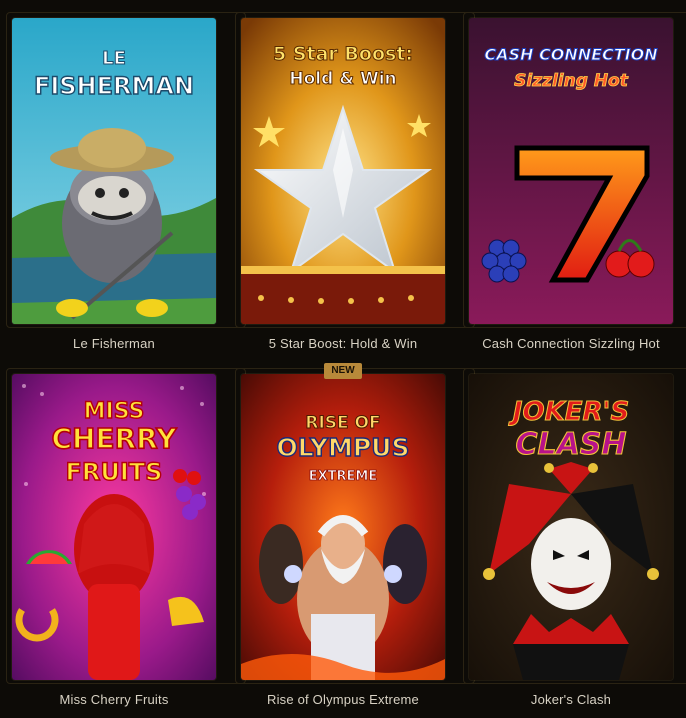 This screenshot has height=718, width=686. I want to click on logo-line-3: FRUITS, so click(114, 472).